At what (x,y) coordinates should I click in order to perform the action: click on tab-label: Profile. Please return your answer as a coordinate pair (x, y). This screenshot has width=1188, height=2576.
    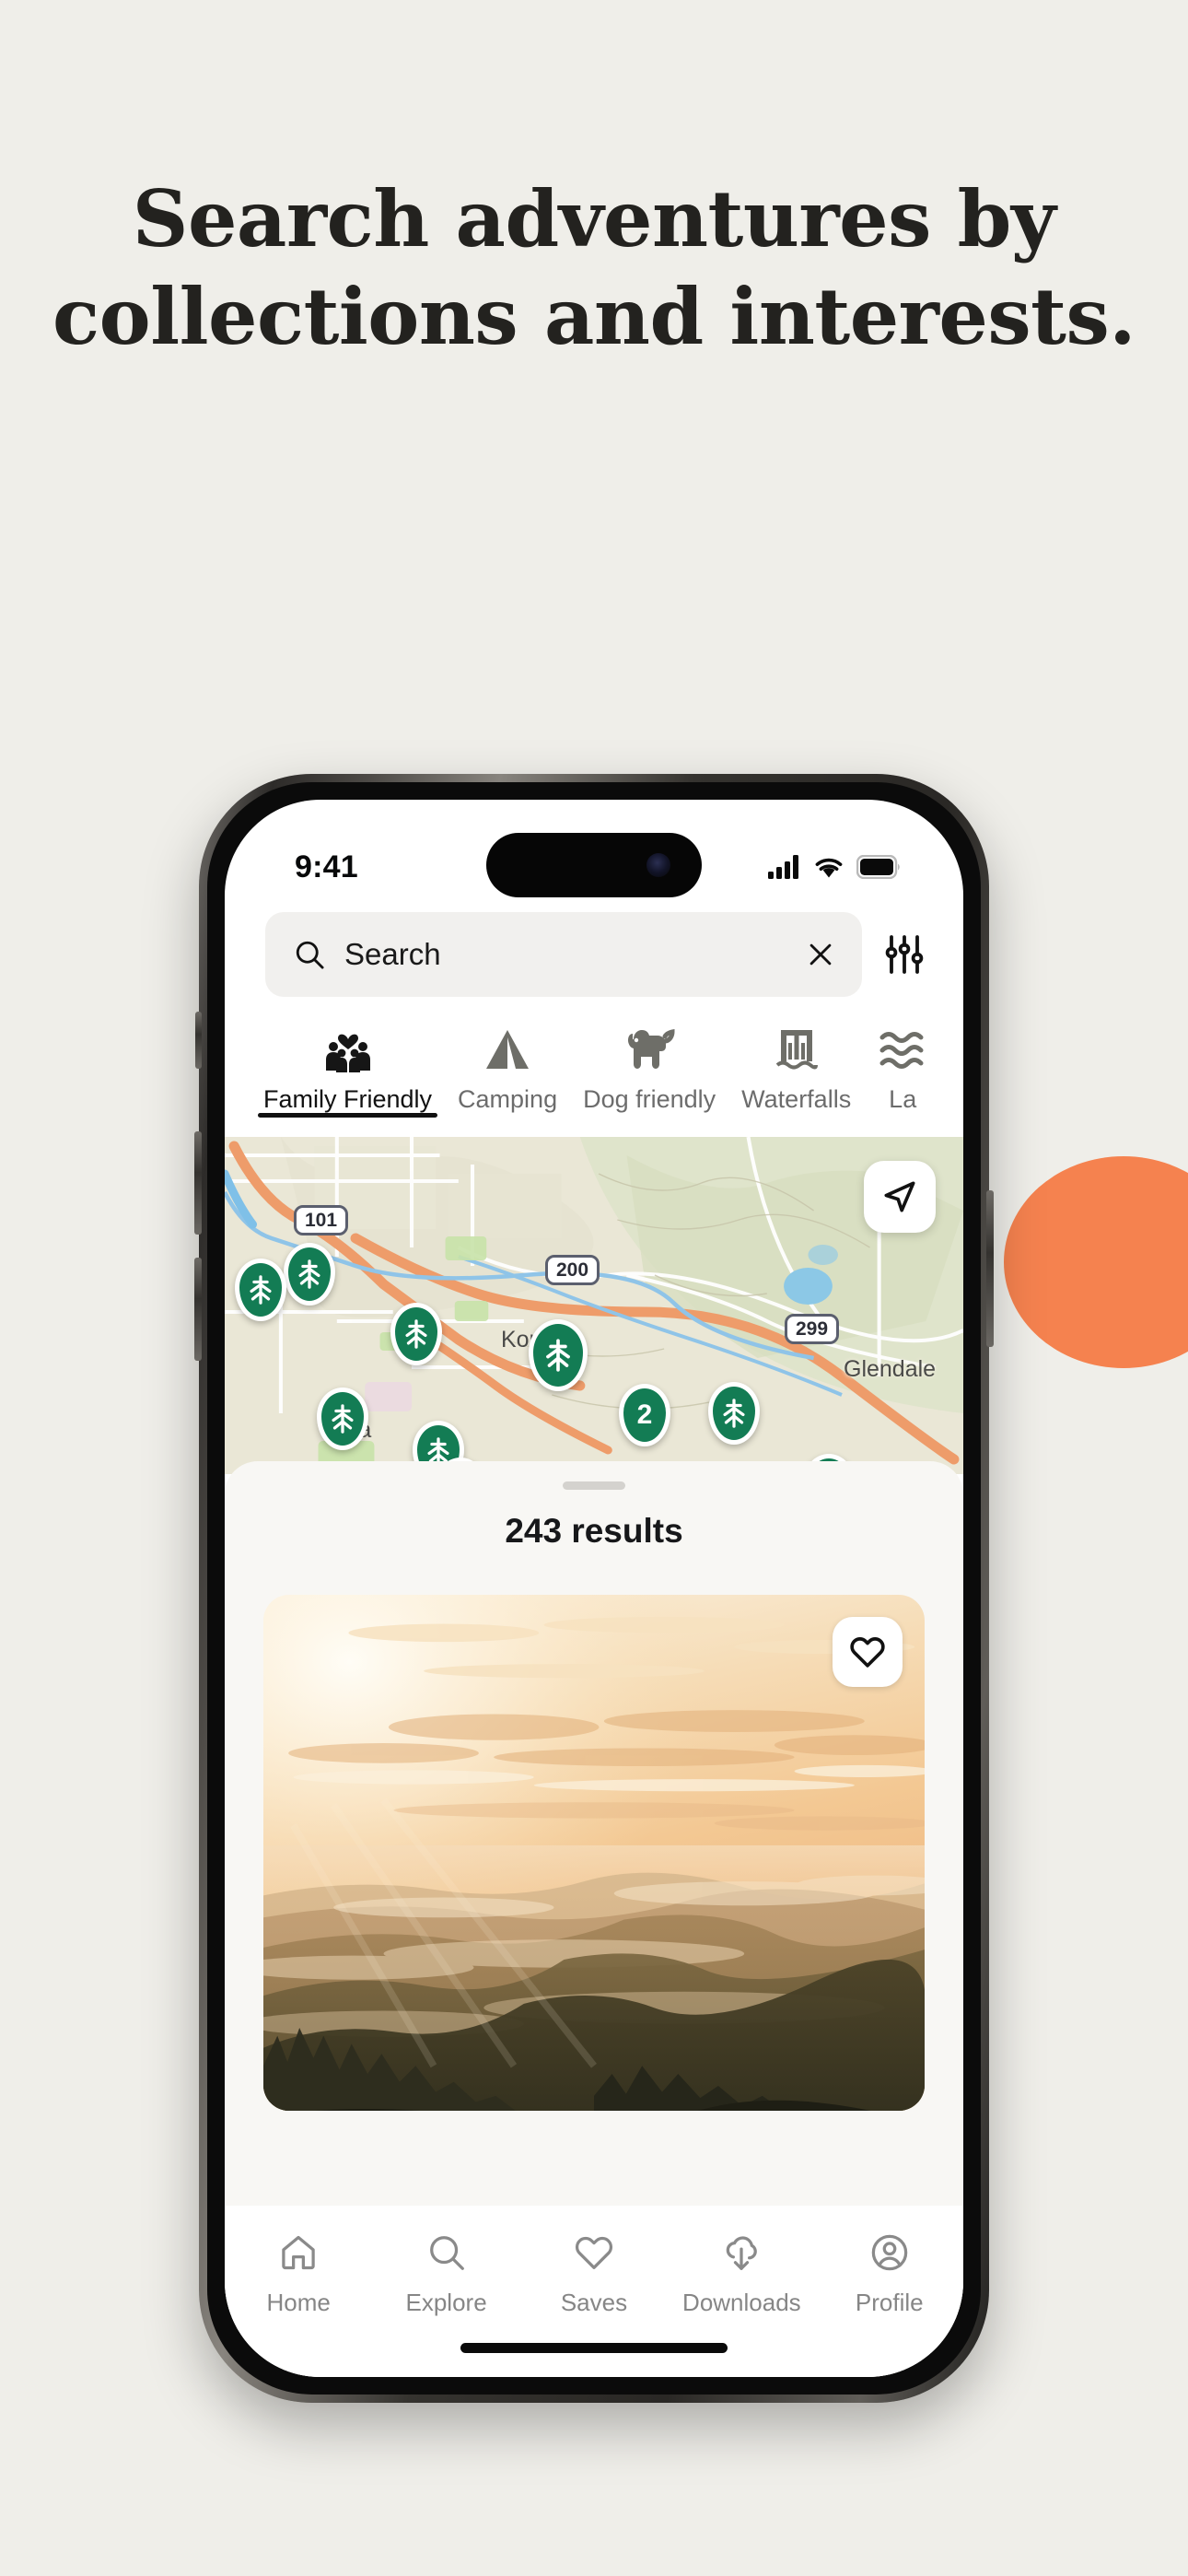
    Looking at the image, I should click on (889, 2302).